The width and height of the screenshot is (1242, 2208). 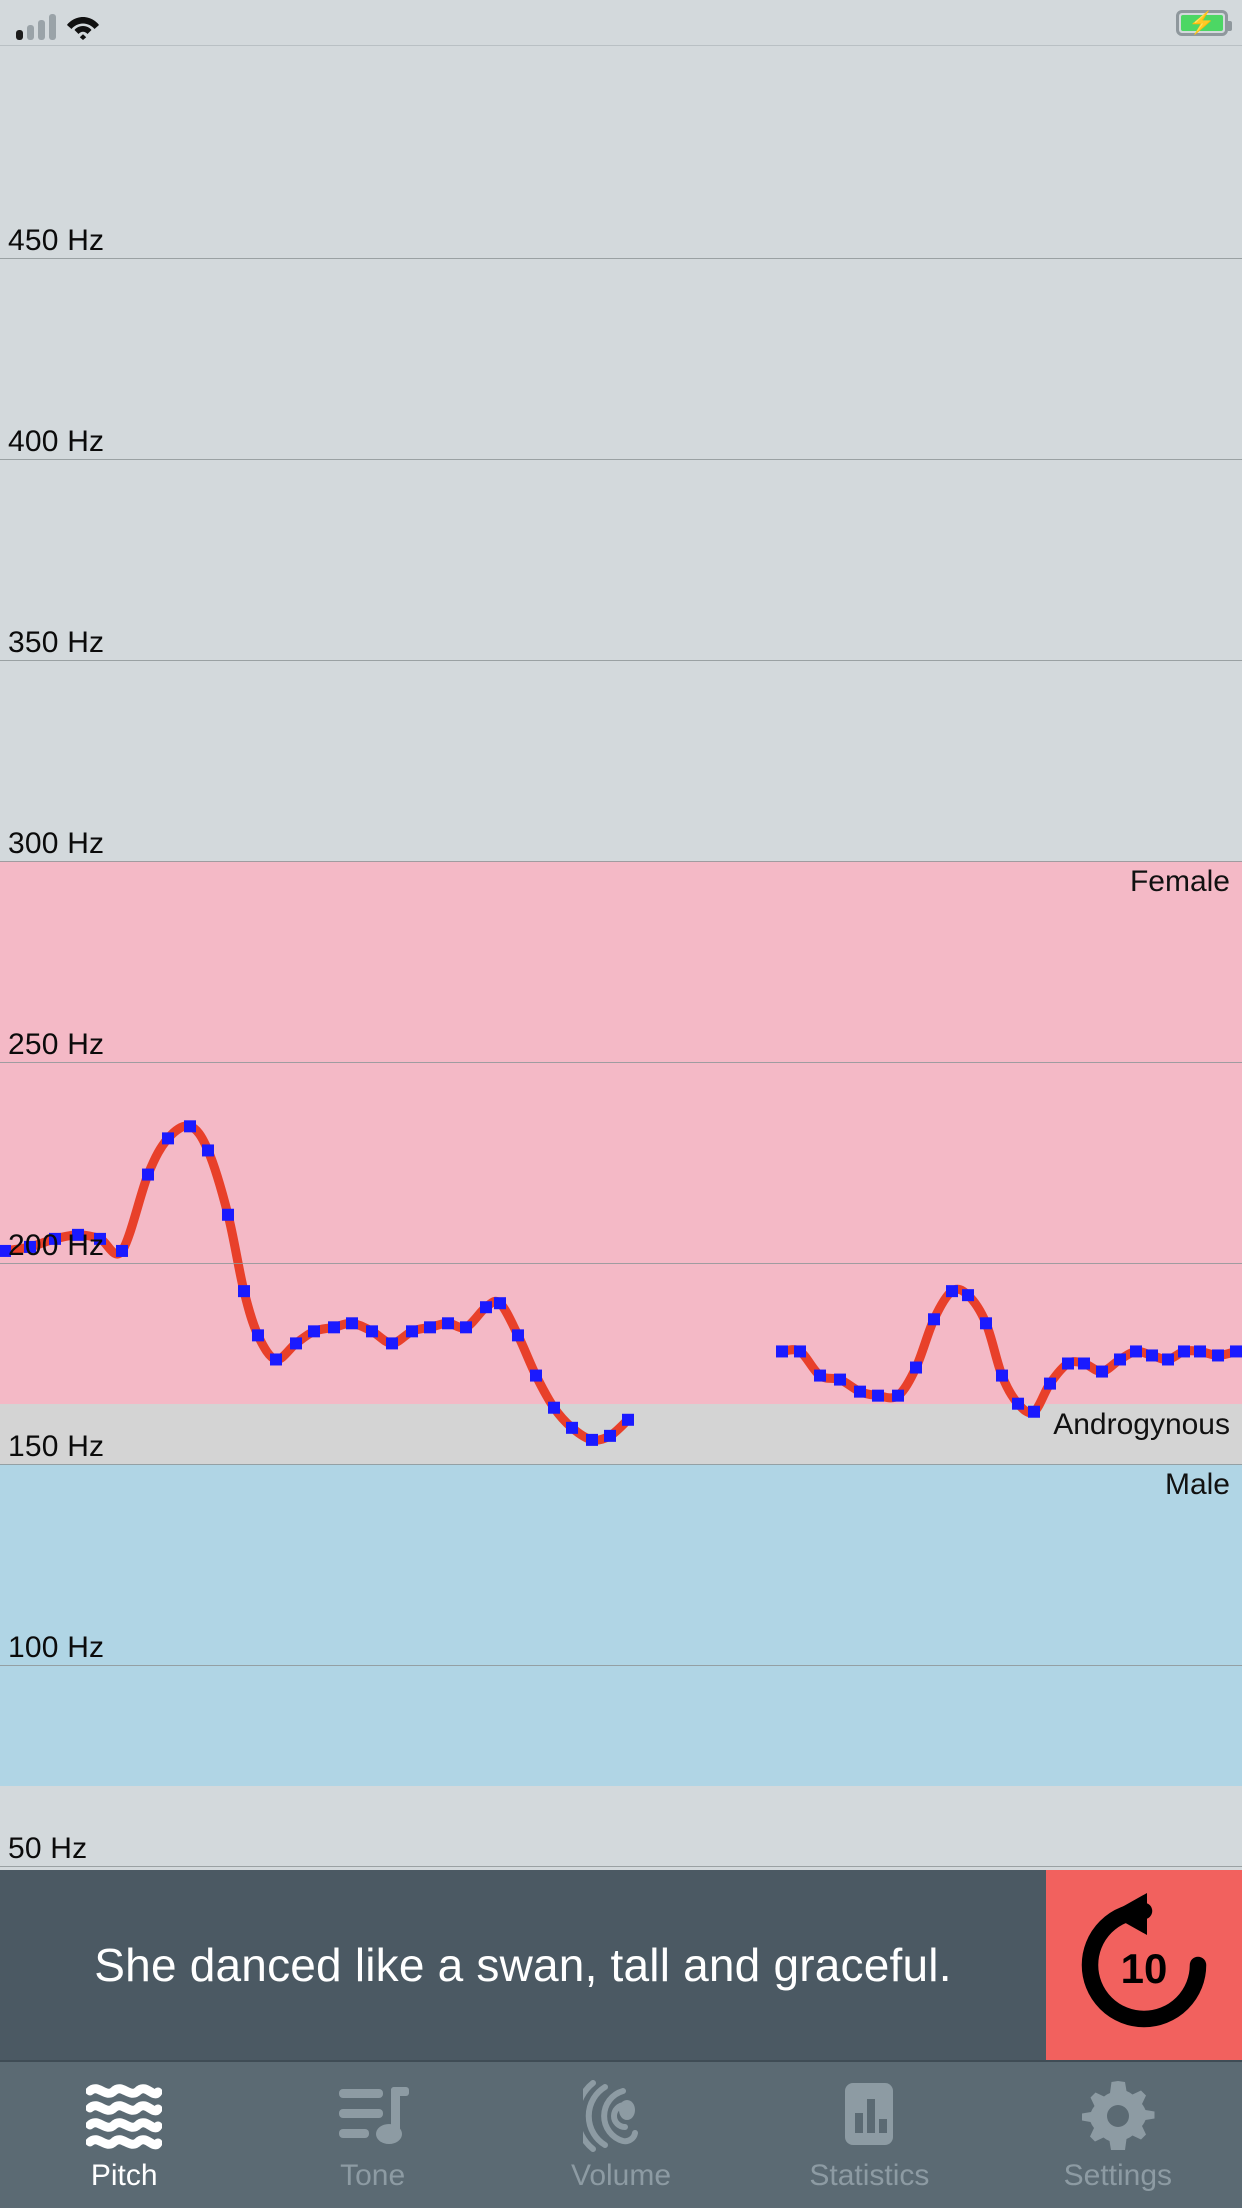 I want to click on zone-label-androgynous: Androgynous, so click(x=1141, y=1424).